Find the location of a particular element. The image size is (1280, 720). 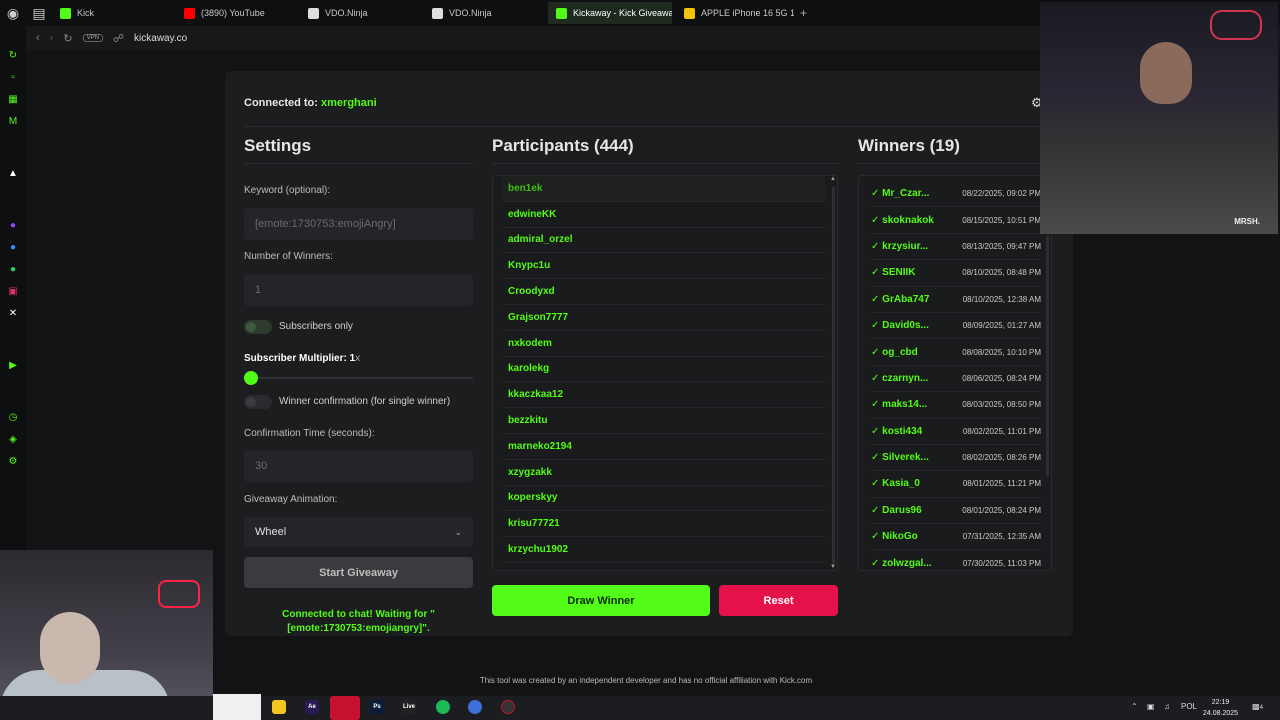

winner-date: 08/13/2025, 09:47 PM is located at coordinates (1001, 246).